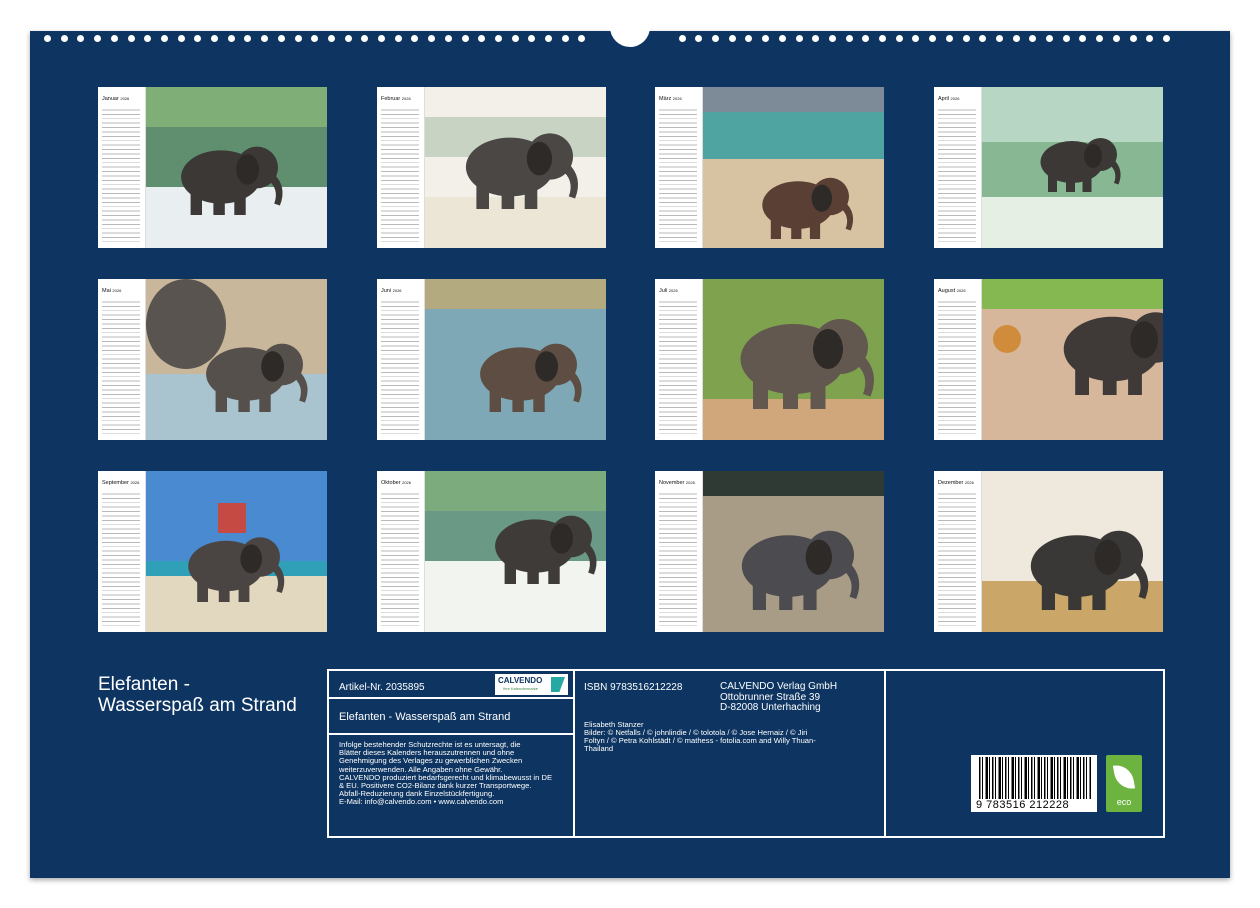  Describe the element at coordinates (382, 687) in the screenshot. I see `article-number: Artikel-Nr. 2035895` at that location.